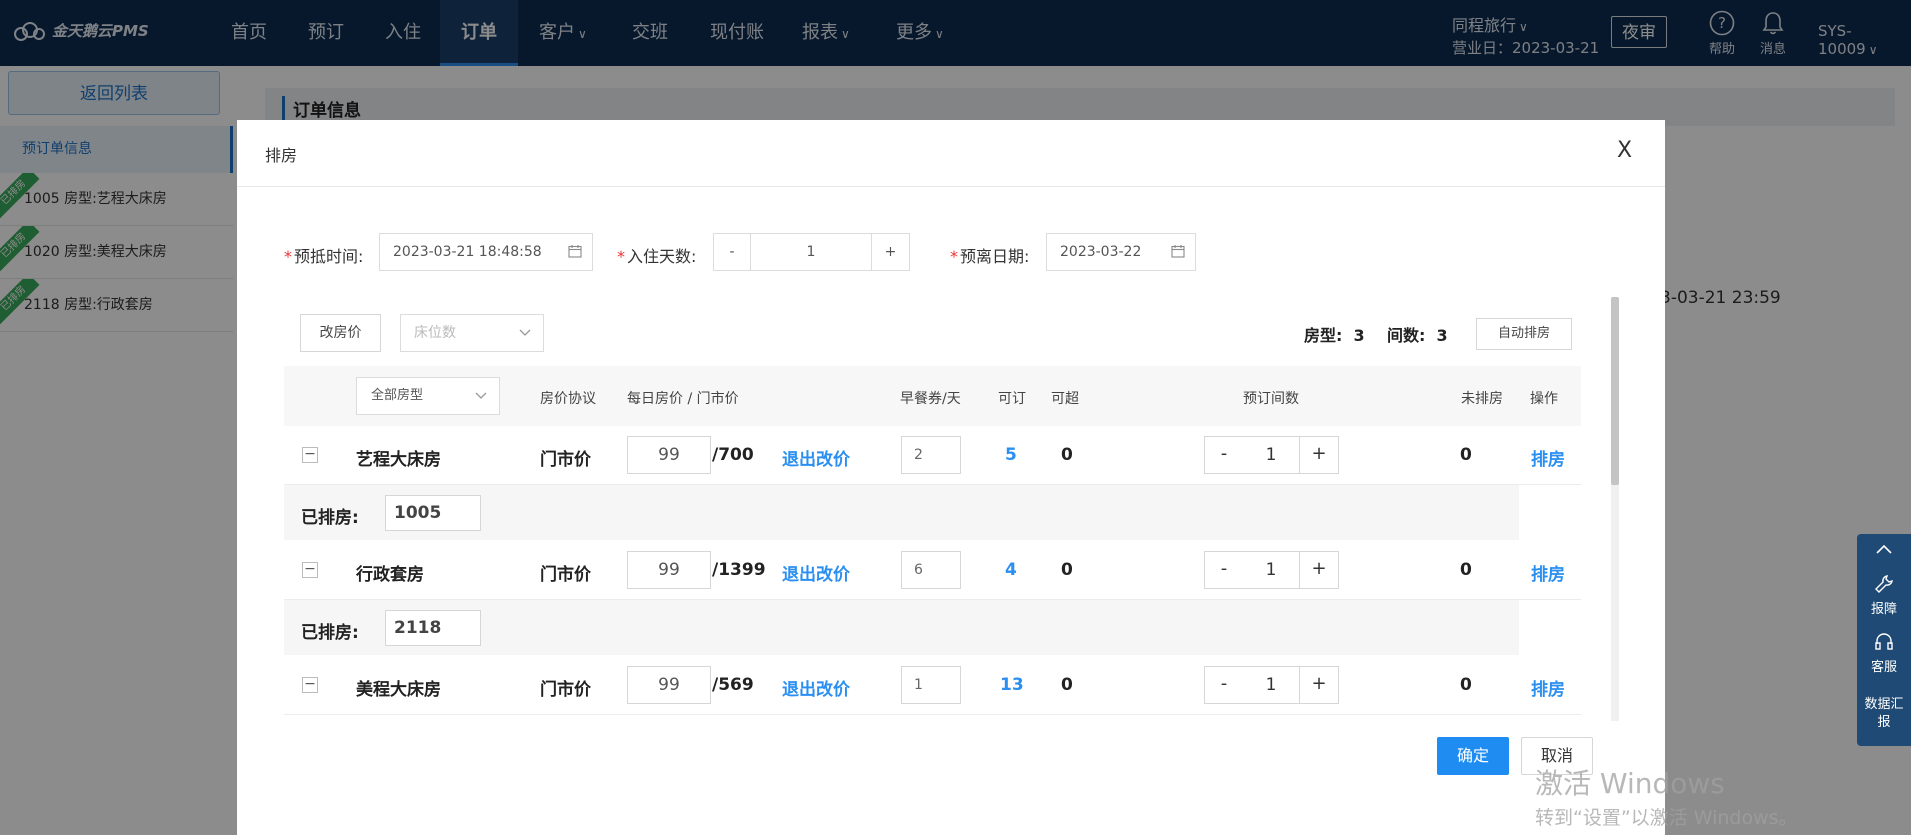 This screenshot has width=1911, height=835. I want to click on room-type-count: 房型: 3, so click(1334, 334).